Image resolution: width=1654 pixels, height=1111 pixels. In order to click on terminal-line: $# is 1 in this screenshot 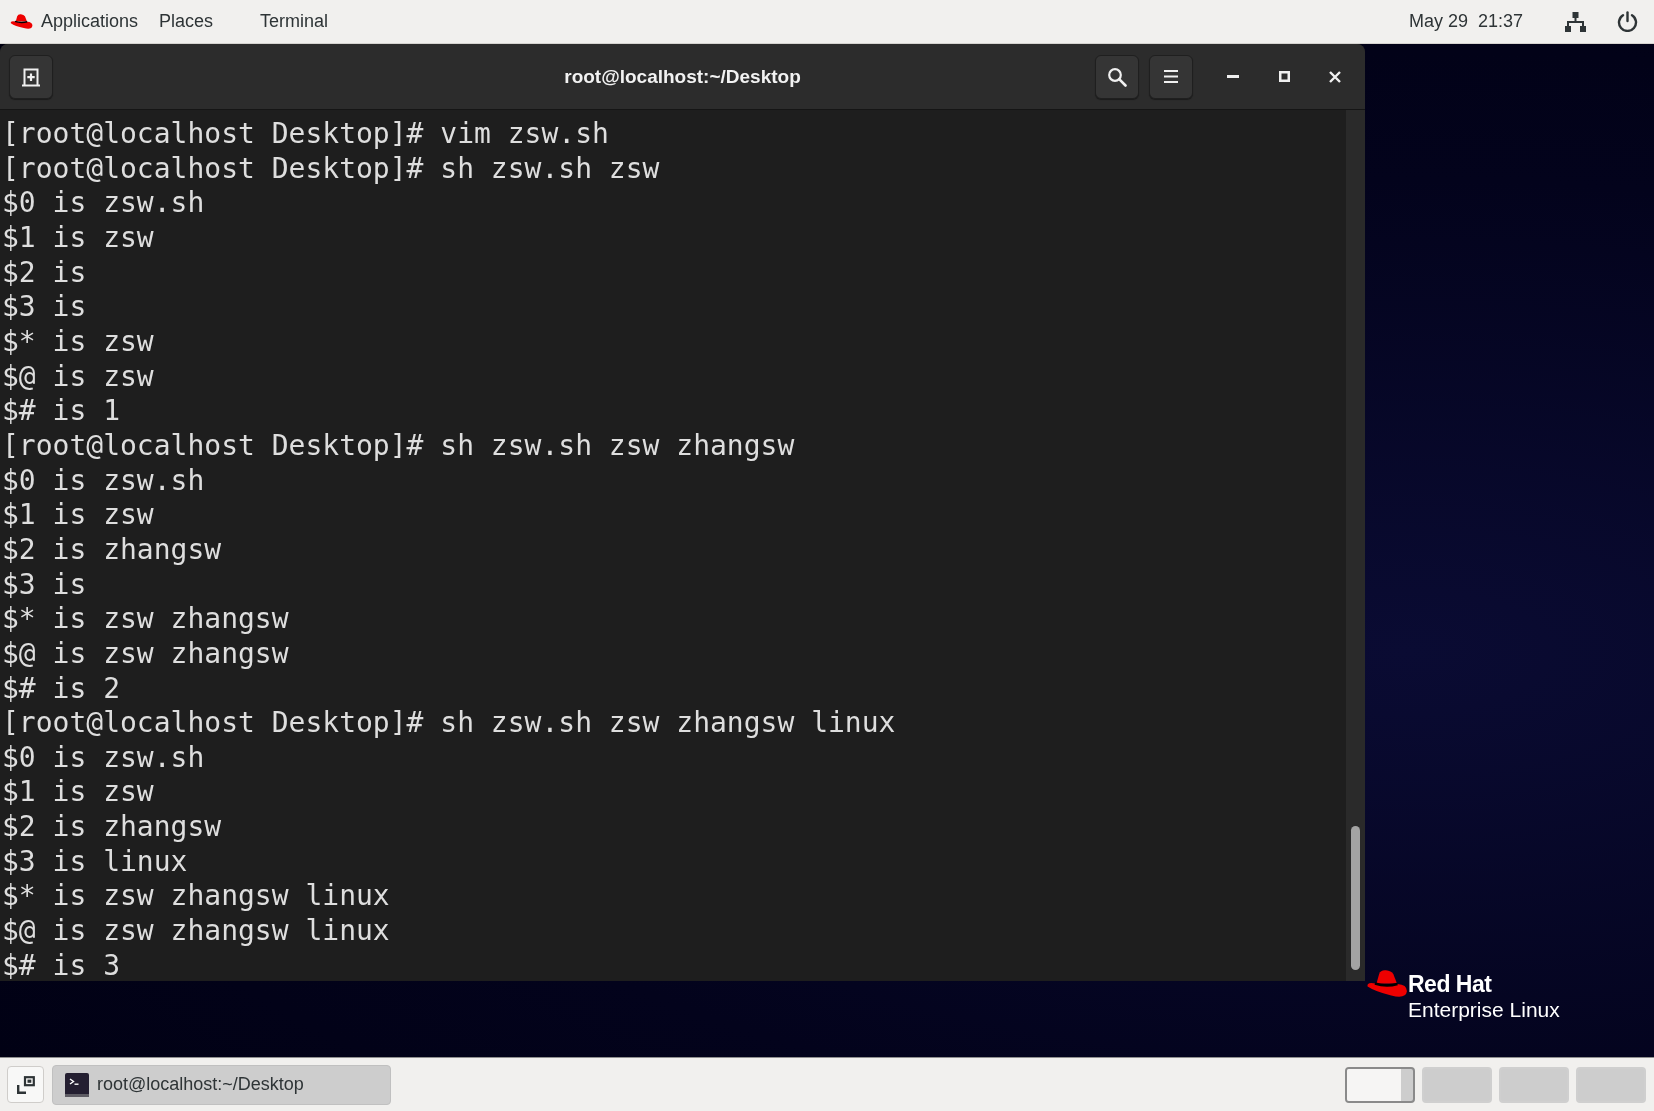, I will do `click(61, 411)`.